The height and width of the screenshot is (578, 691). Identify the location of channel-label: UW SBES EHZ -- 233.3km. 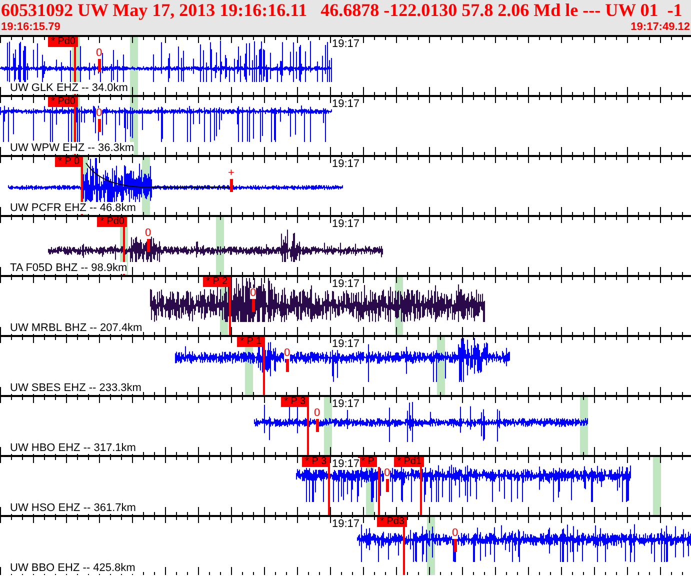
(76, 388).